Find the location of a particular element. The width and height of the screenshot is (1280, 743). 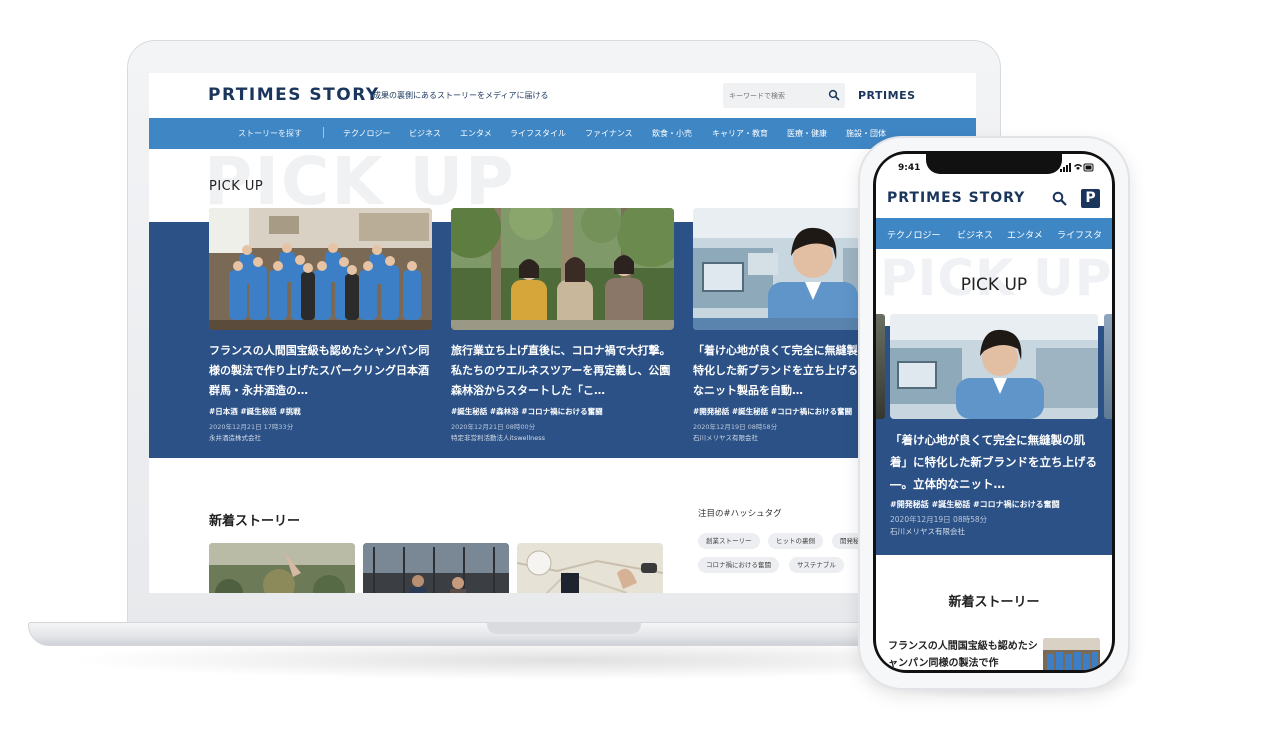

search-box is located at coordinates (784, 95).